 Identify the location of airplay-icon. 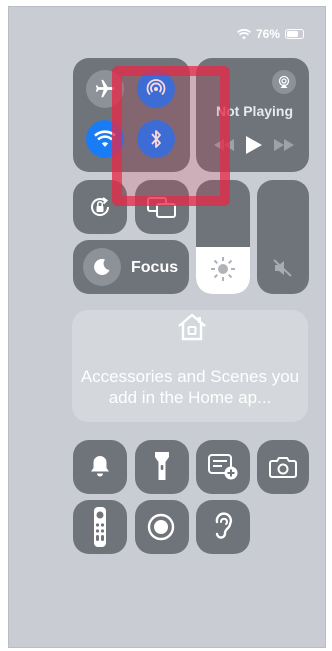
(284, 82).